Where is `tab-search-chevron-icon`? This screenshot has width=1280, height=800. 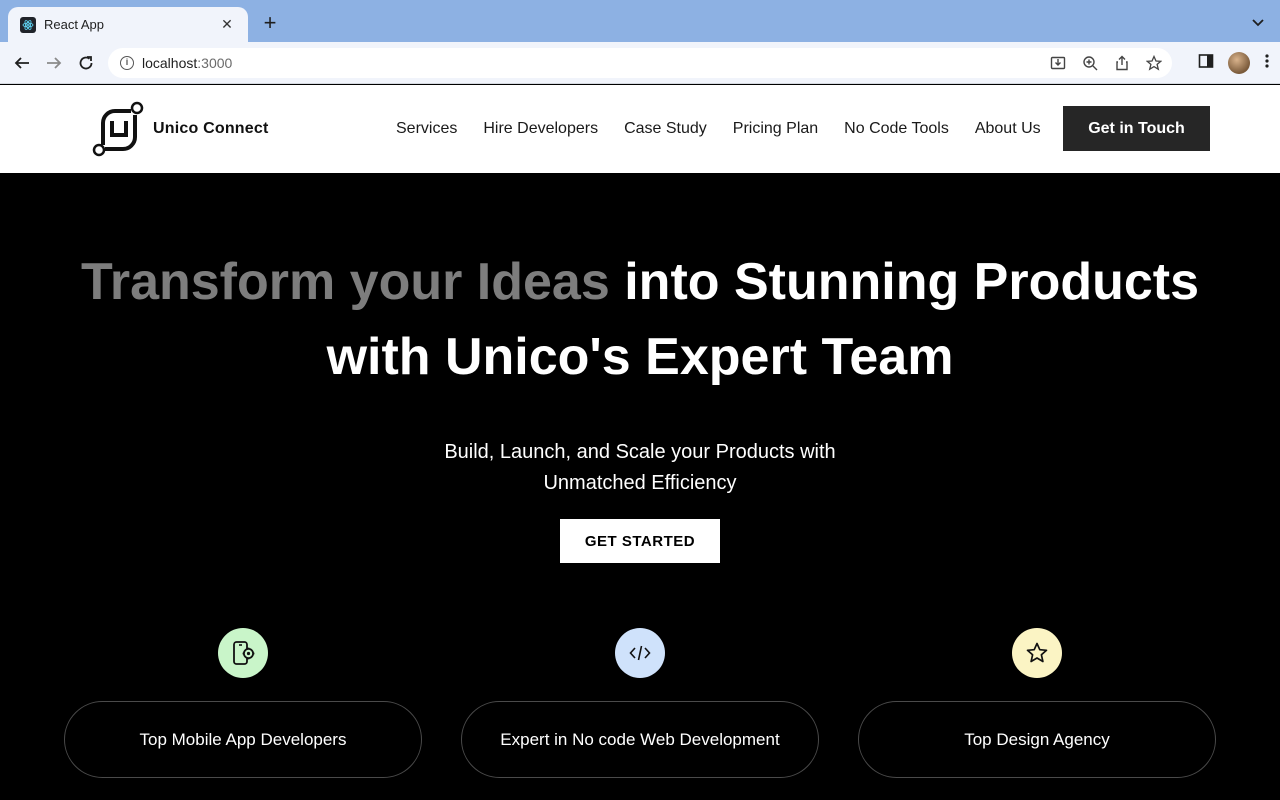 tab-search-chevron-icon is located at coordinates (1258, 22).